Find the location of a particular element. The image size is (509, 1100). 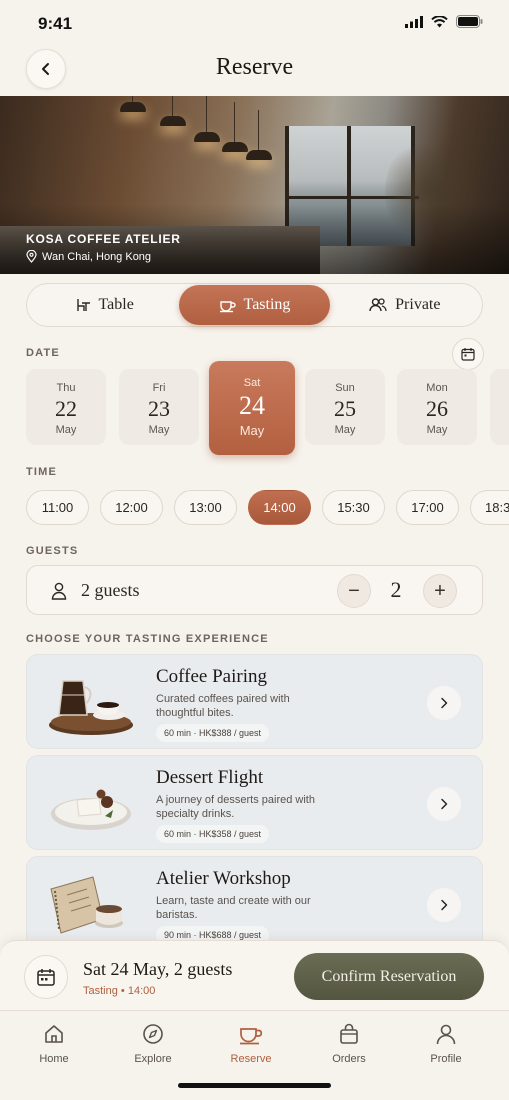

guest-selector: 2 guests − 2 + is located at coordinates (254, 590).